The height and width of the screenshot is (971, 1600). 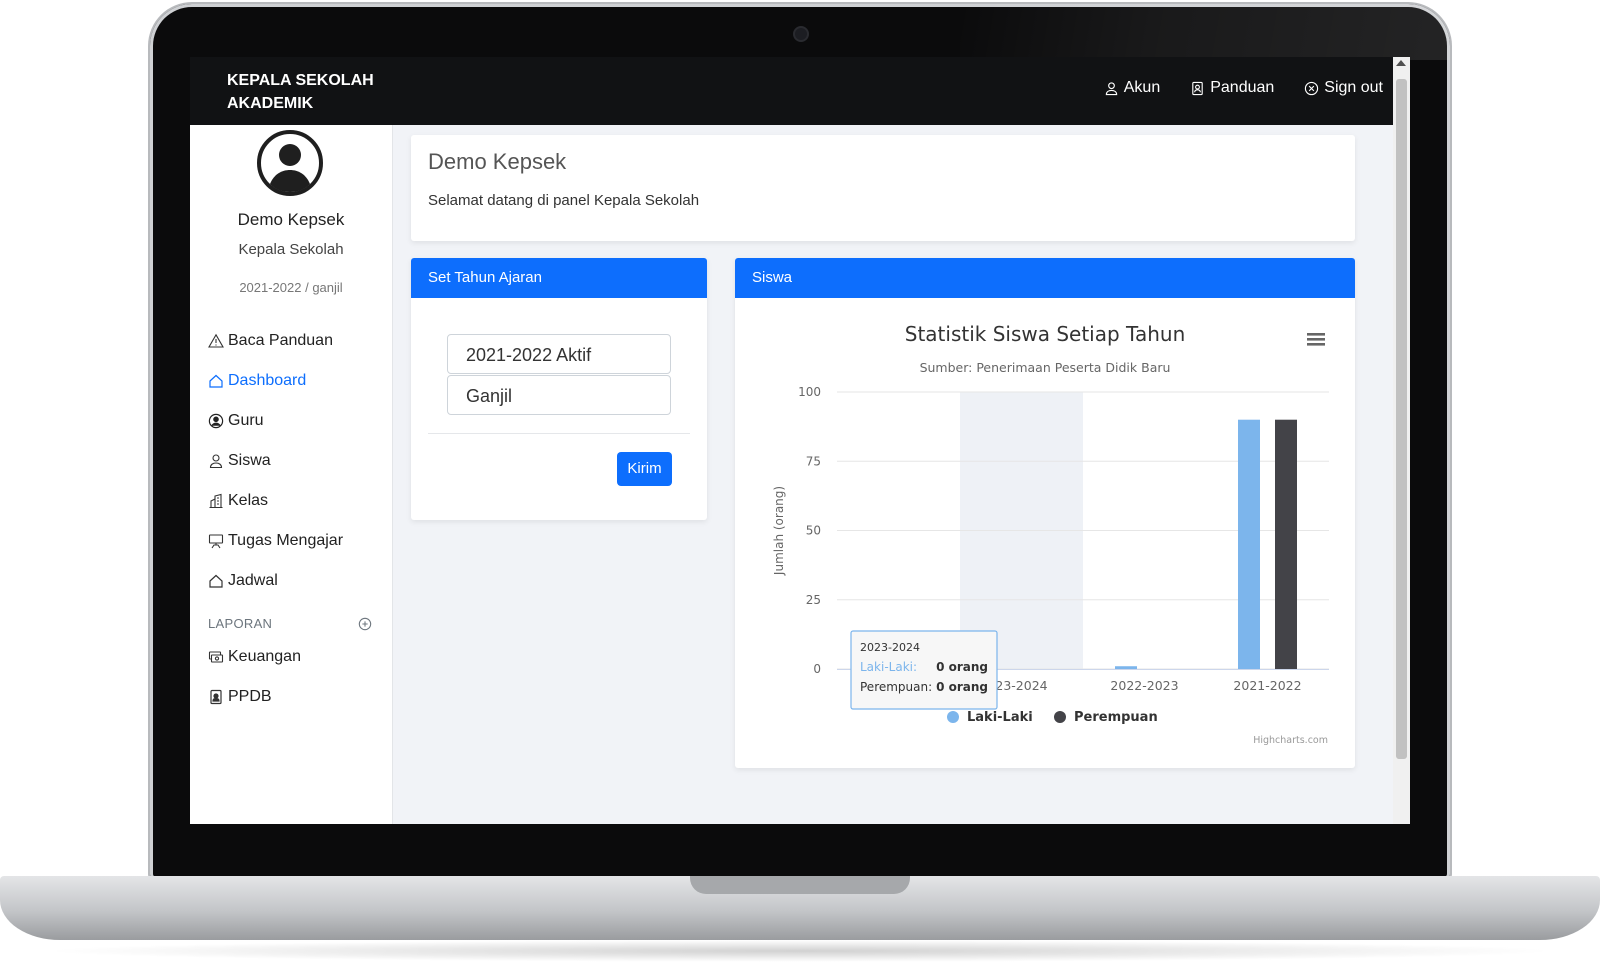 What do you see at coordinates (888, 667) in the screenshot?
I see `tooltip-label: Laki-Laki:` at bounding box center [888, 667].